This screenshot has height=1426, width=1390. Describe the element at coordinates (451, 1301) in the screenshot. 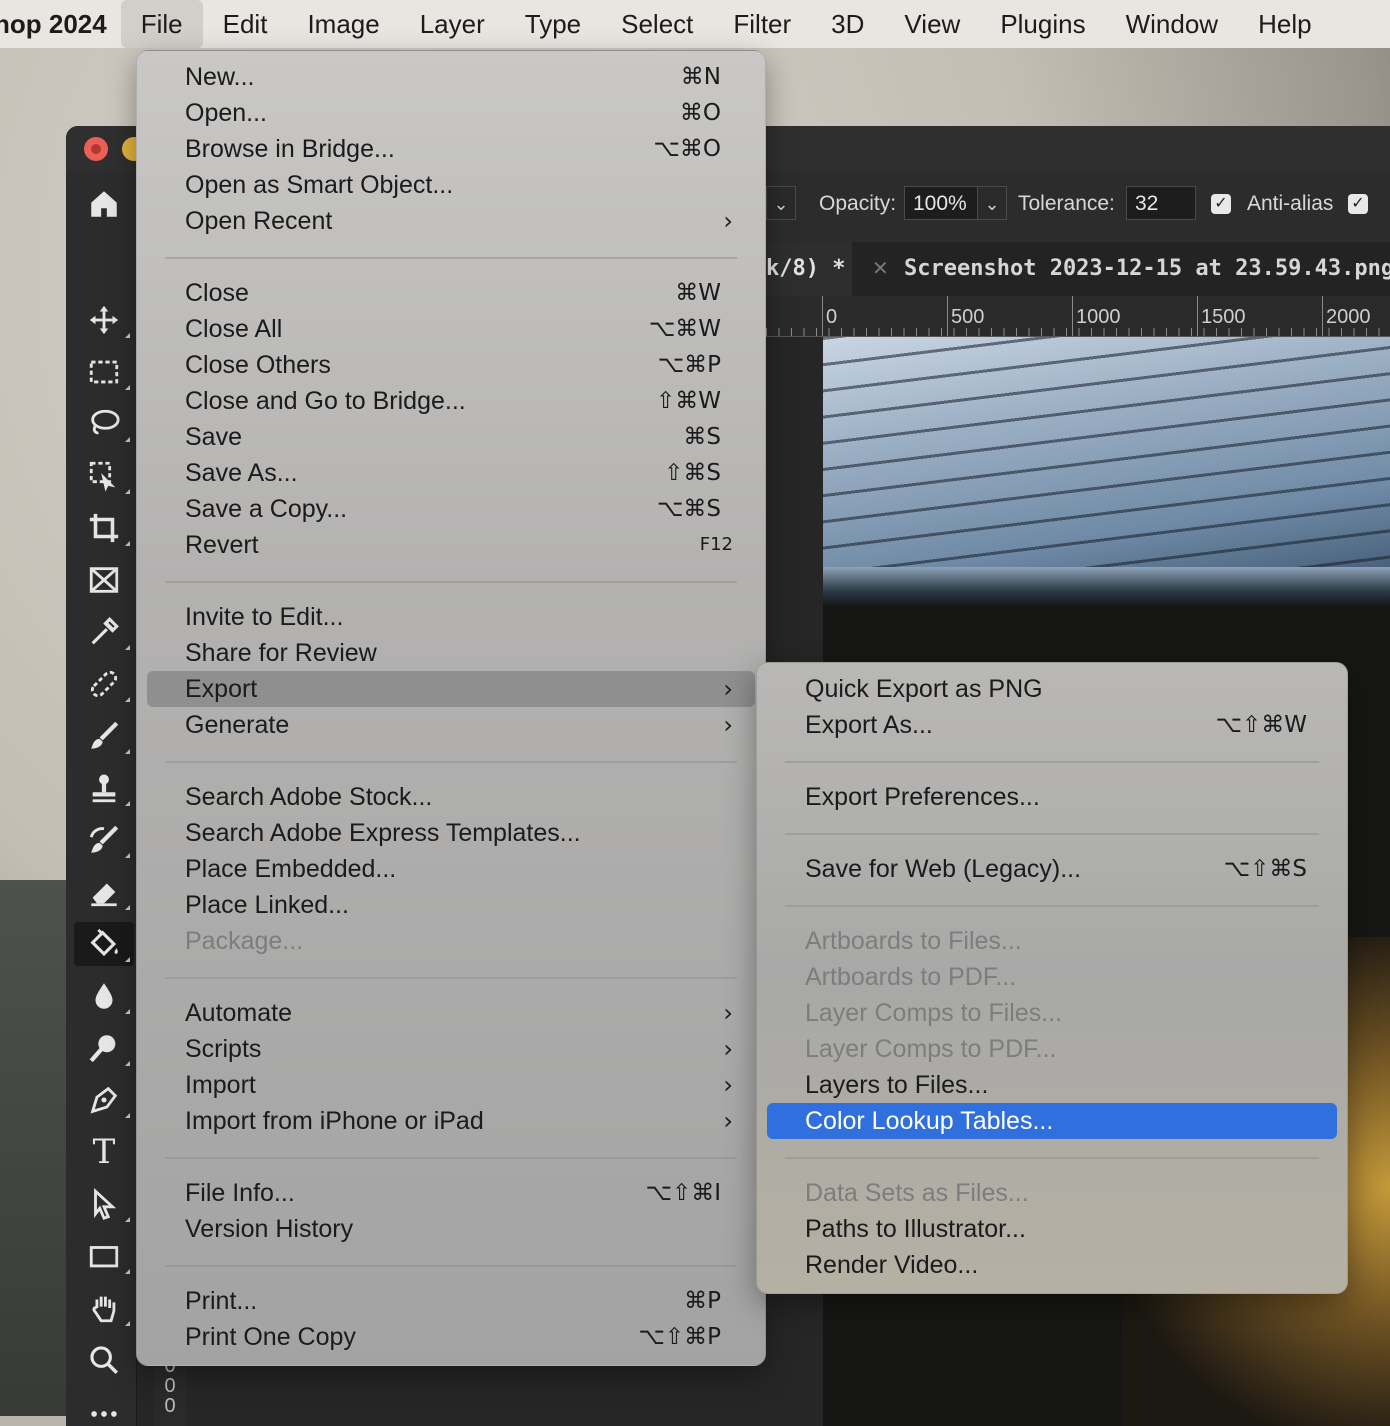

I see `file-menu-item-print: Print... ⌘P` at that location.